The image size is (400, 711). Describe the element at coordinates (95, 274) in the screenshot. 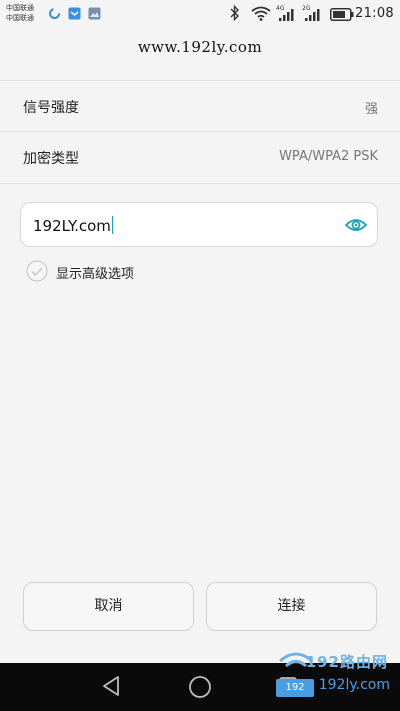

I see `show-advanced-options-label: 显示高级选项` at that location.